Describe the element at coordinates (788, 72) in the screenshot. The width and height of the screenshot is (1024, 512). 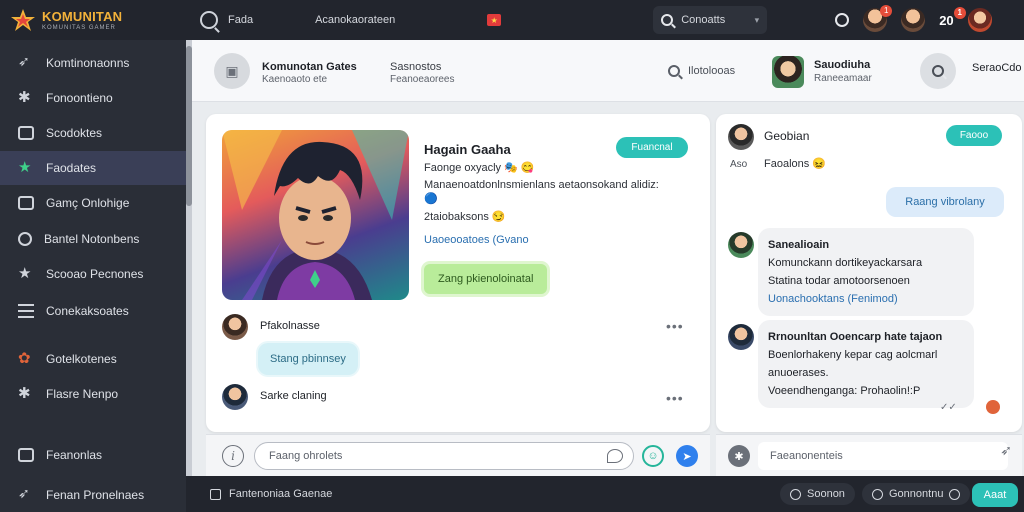
I see `chat-user-avatar` at that location.